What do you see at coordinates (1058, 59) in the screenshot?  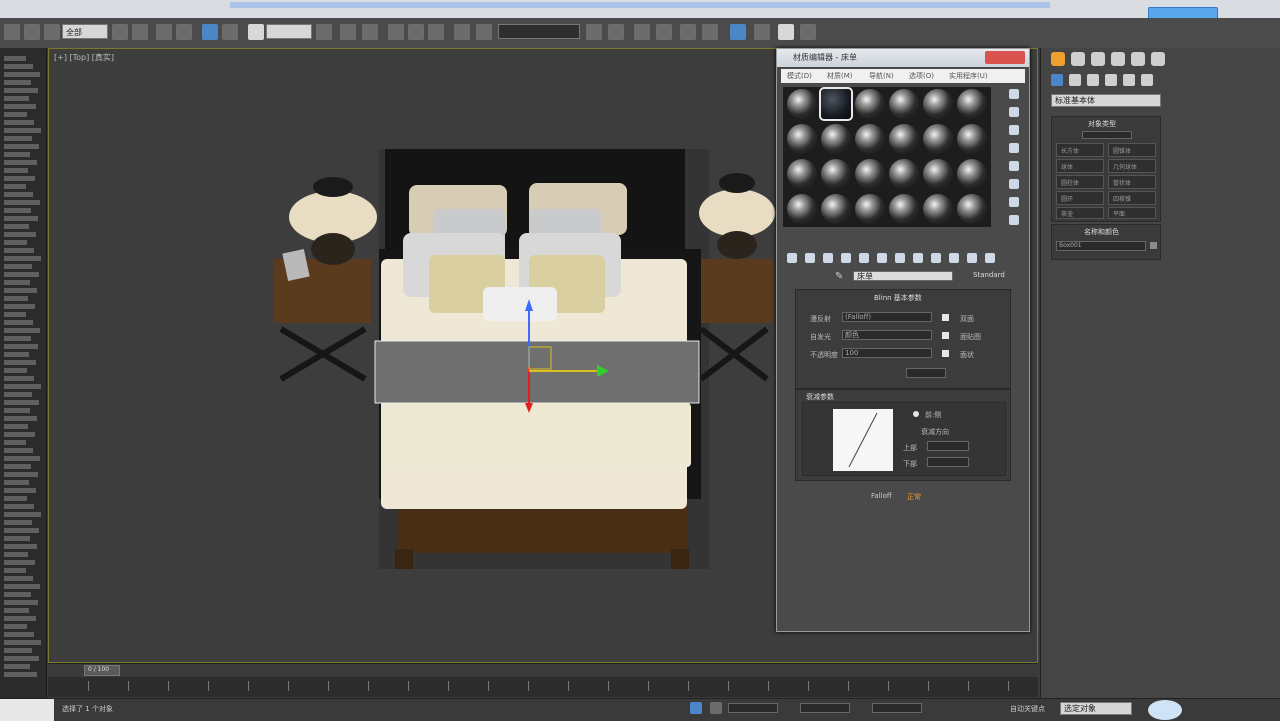 I see `create-tab-icon` at bounding box center [1058, 59].